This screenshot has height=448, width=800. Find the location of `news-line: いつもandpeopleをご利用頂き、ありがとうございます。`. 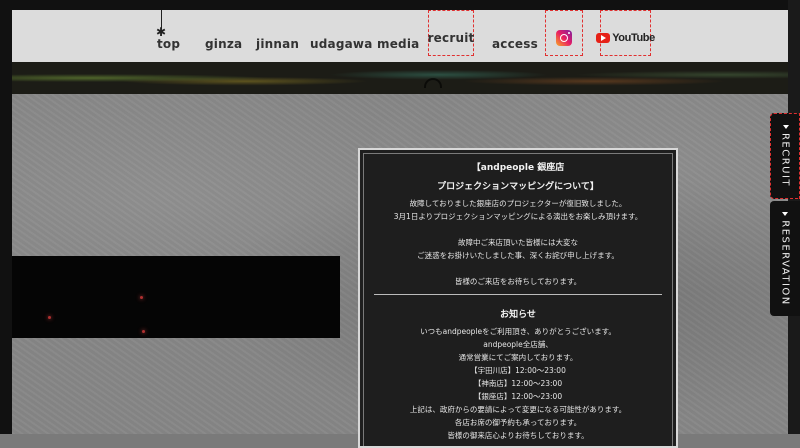

news-line: いつもandpeopleをご利用頂き、ありがとうございます。 is located at coordinates (518, 331).